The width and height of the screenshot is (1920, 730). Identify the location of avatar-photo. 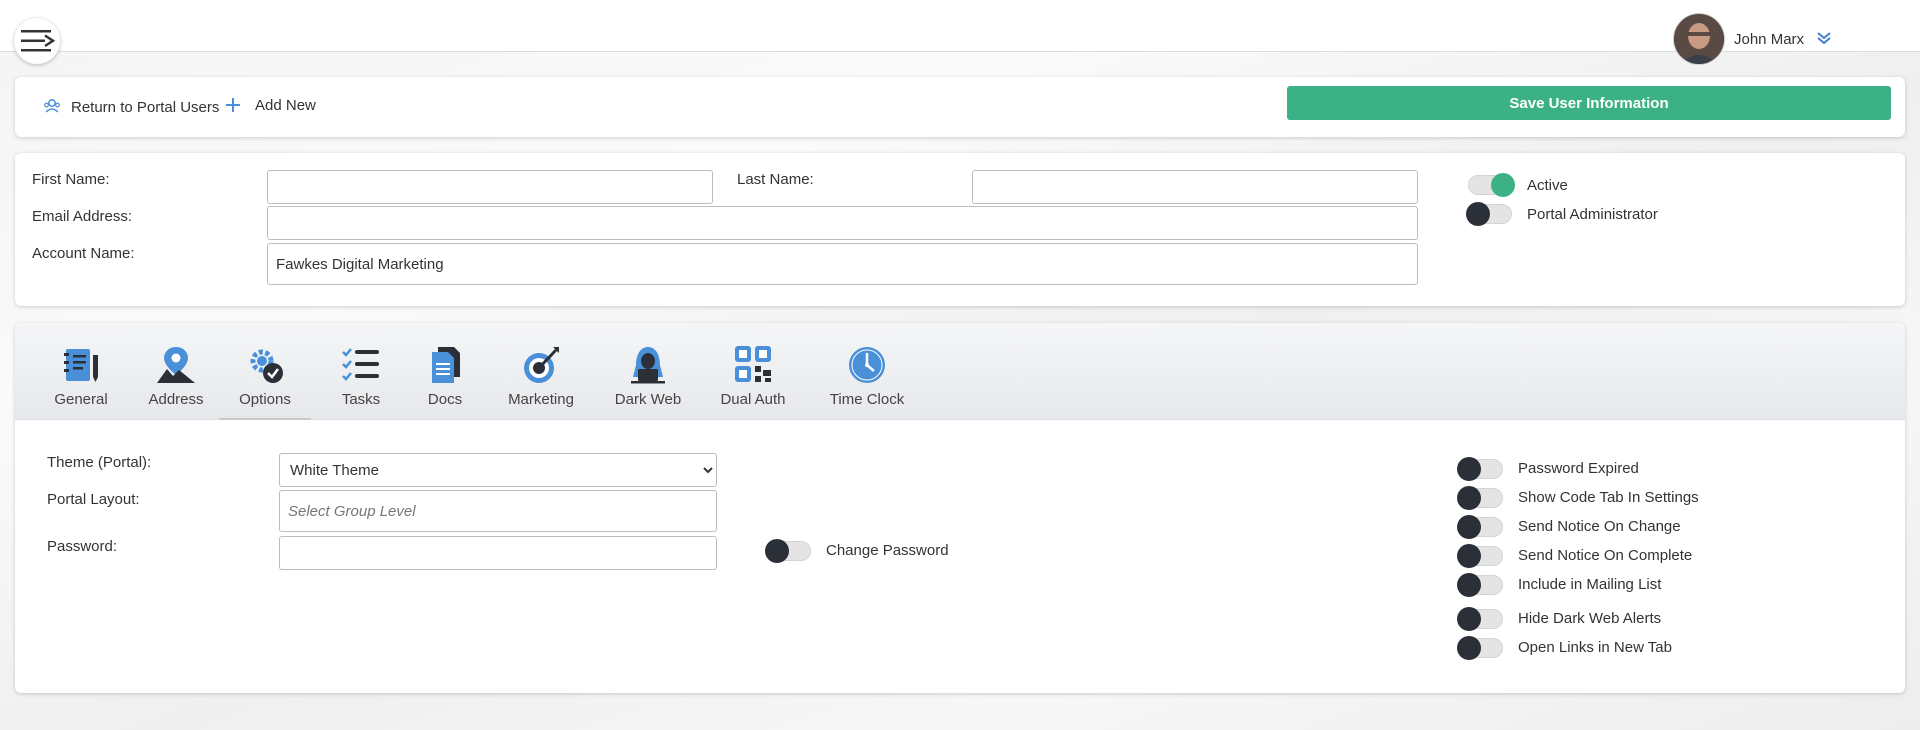
(1699, 39).